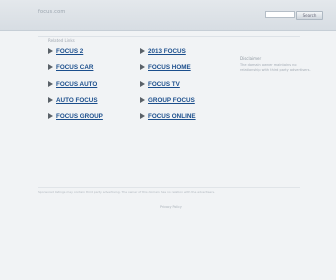 This screenshot has height=280, width=336. Describe the element at coordinates (79, 116) in the screenshot. I see `link-label: FOCUS GROUP` at that location.